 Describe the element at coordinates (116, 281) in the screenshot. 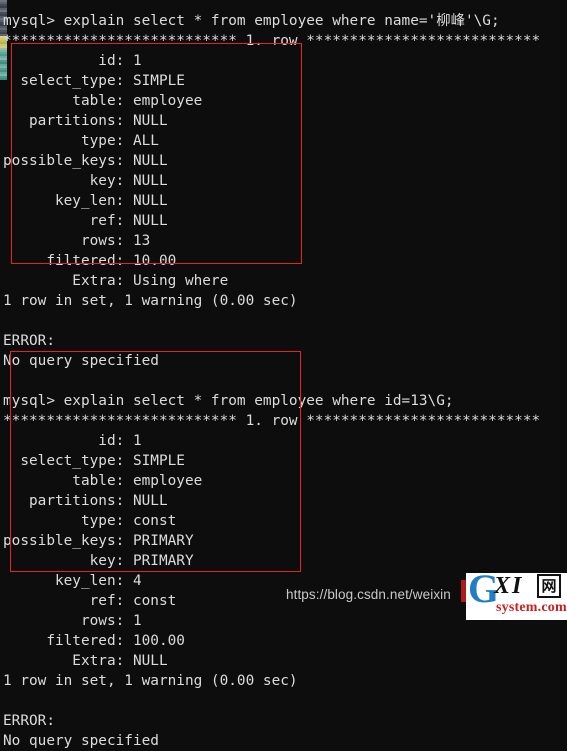

I see `console-line: Extra: Using where` at that location.